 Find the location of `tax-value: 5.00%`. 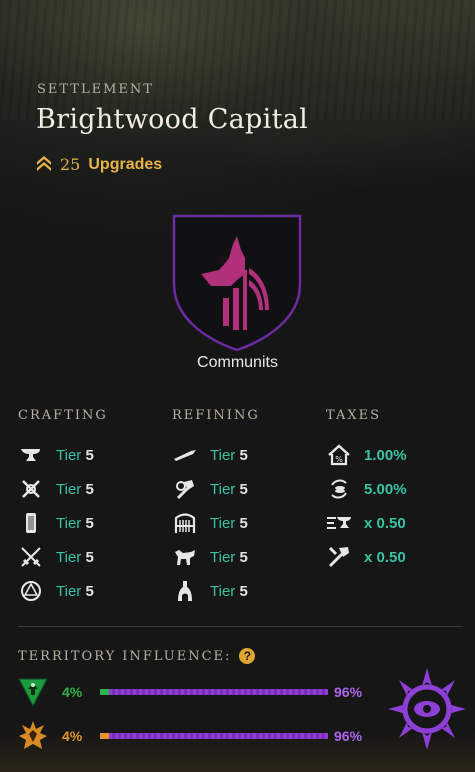

tax-value: 5.00% is located at coordinates (385, 489).